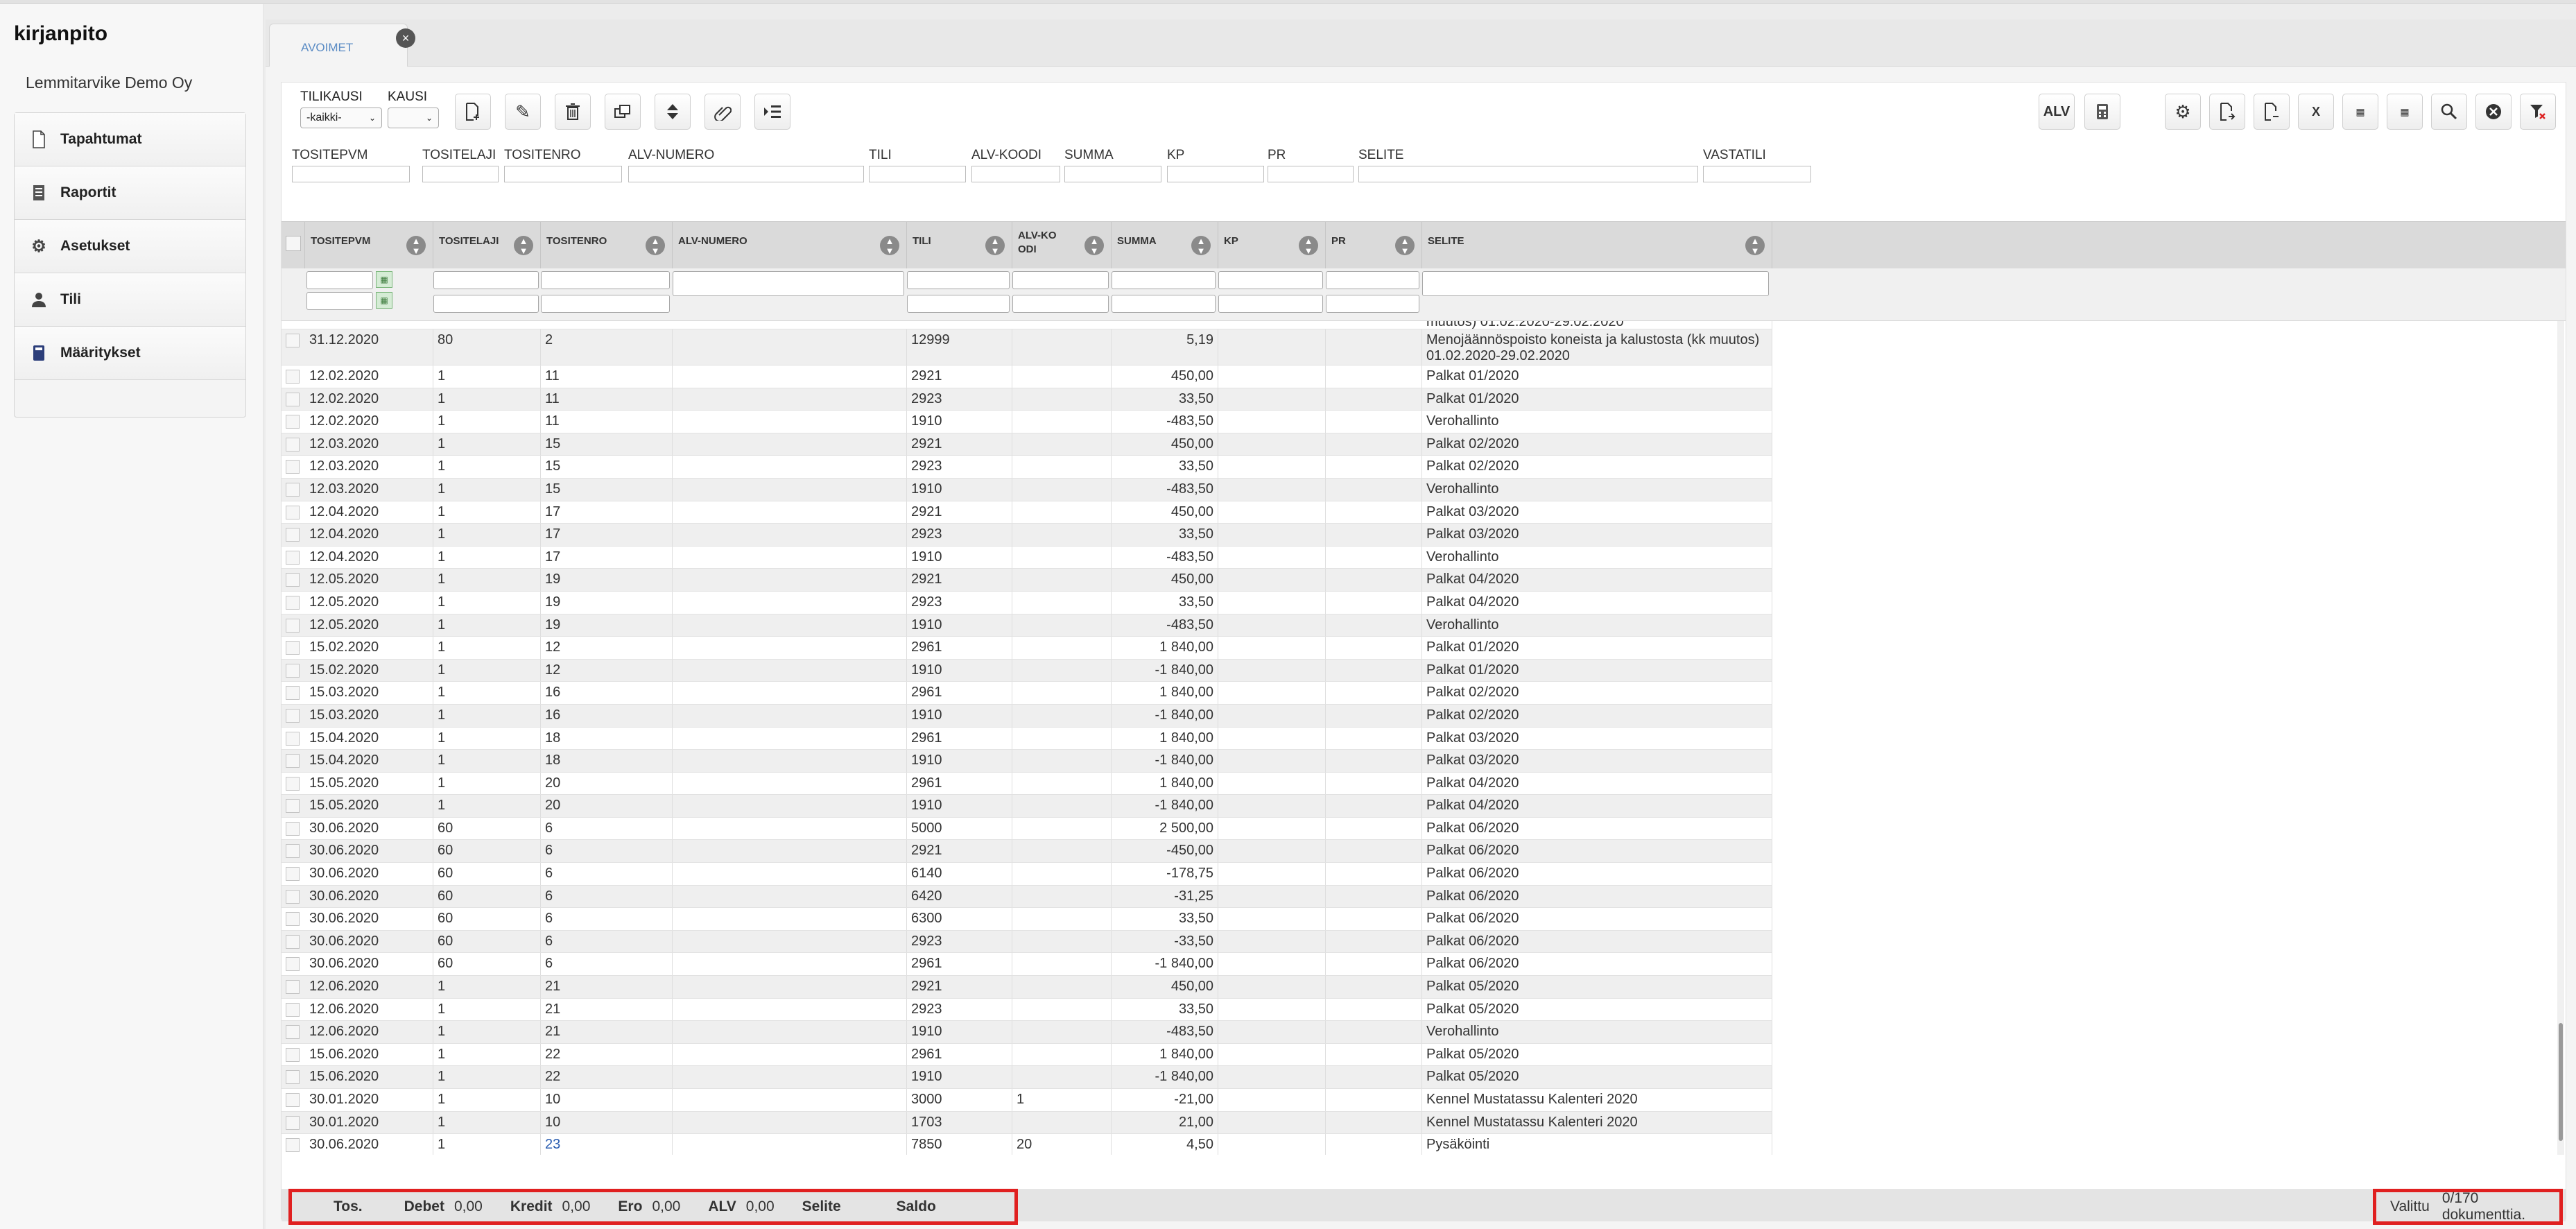 This screenshot has width=2576, height=1229. Describe the element at coordinates (1027, 987) in the screenshot. I see `table-row: 12.06.2020 1 21 2921 450,00 Palkat 05/2020` at that location.